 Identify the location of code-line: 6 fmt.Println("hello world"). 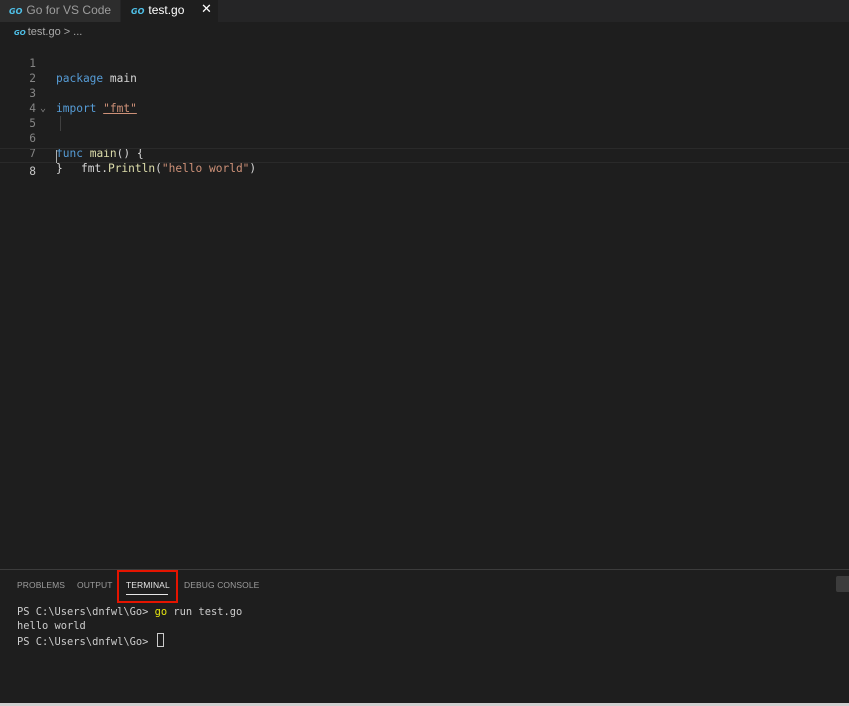
(424, 145).